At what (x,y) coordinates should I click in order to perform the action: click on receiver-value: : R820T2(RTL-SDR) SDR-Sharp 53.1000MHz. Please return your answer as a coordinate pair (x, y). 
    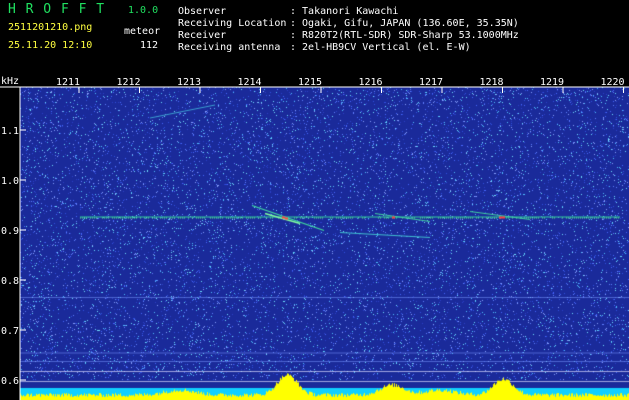
    Looking at the image, I should click on (404, 35).